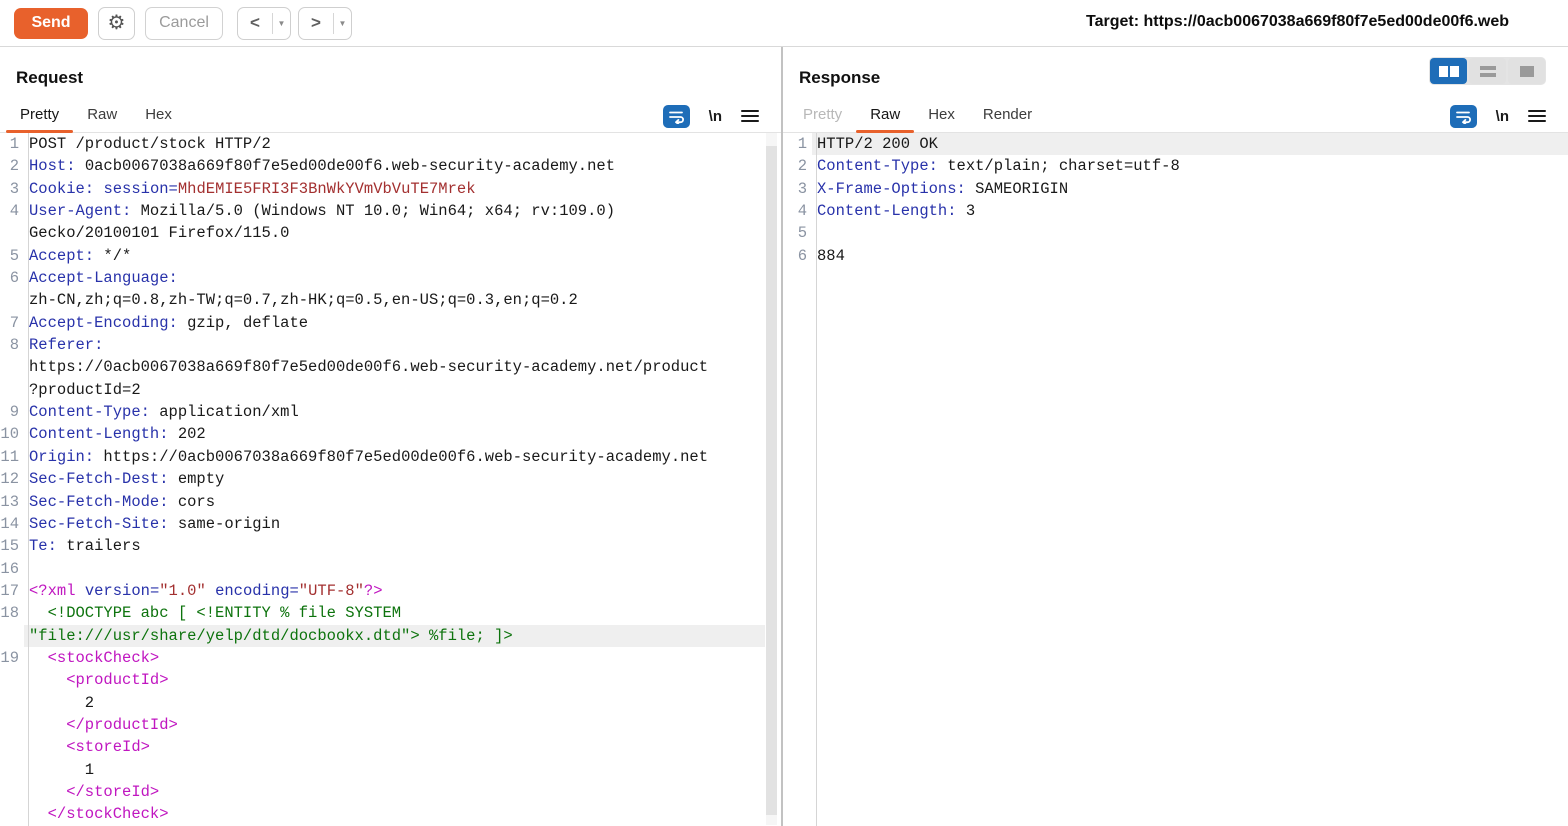  What do you see at coordinates (14, 211) in the screenshot?
I see `line-number: 4` at bounding box center [14, 211].